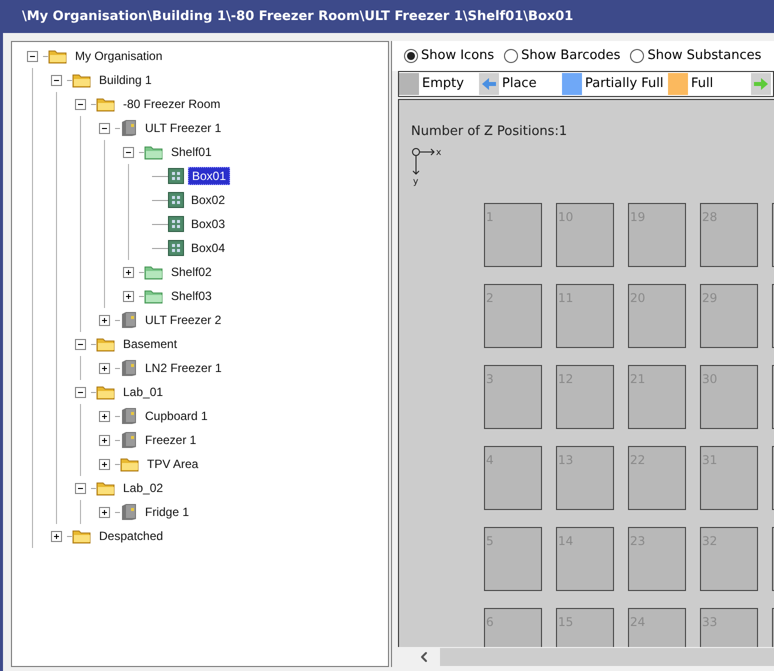 This screenshot has width=774, height=671. What do you see at coordinates (172, 104) in the screenshot?
I see `tree-item: -80 Freezer Room` at bounding box center [172, 104].